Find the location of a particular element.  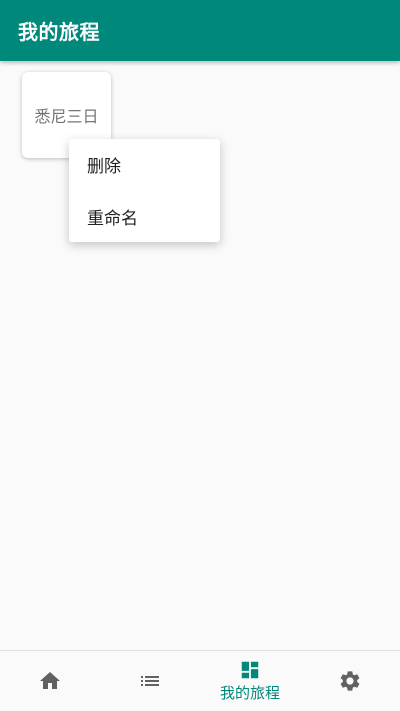

trip-card-label: 悉尼三日 is located at coordinates (66, 116).